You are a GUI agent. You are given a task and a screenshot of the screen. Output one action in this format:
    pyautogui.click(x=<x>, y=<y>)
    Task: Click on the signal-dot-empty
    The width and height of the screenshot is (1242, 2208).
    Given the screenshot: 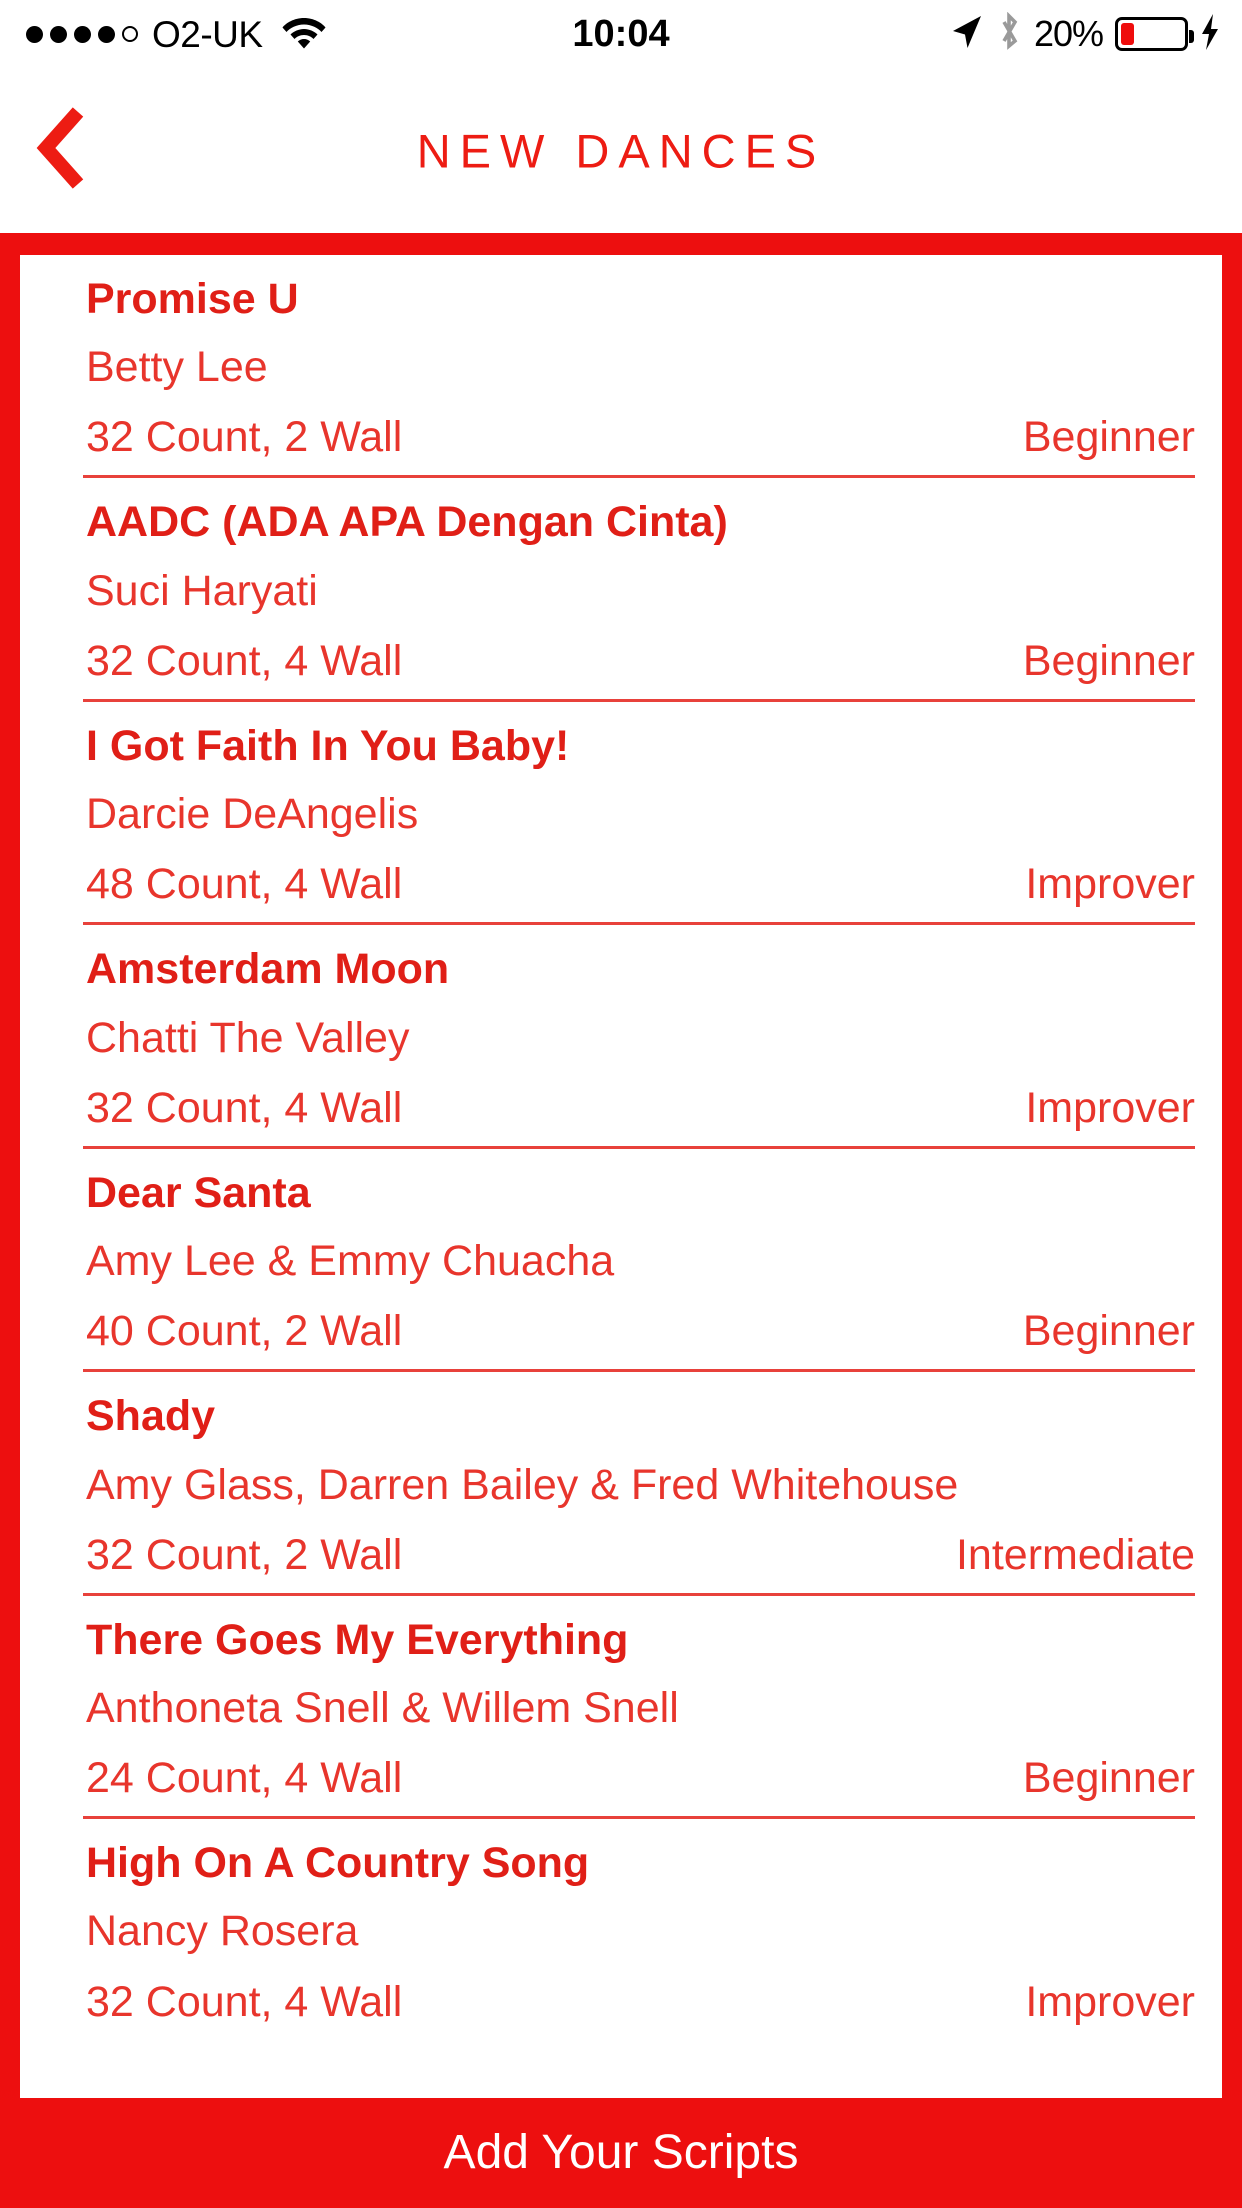 What is the action you would take?
    pyautogui.click(x=130, y=34)
    